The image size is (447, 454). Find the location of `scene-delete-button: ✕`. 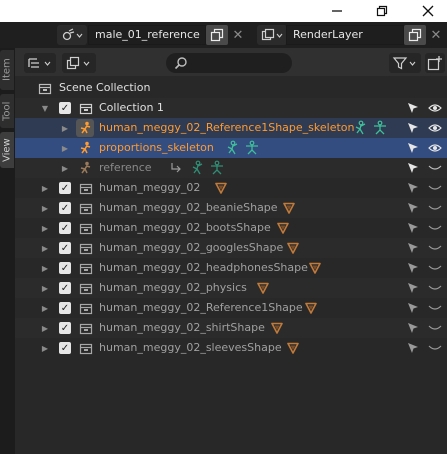

scene-delete-button: ✕ is located at coordinates (238, 35).